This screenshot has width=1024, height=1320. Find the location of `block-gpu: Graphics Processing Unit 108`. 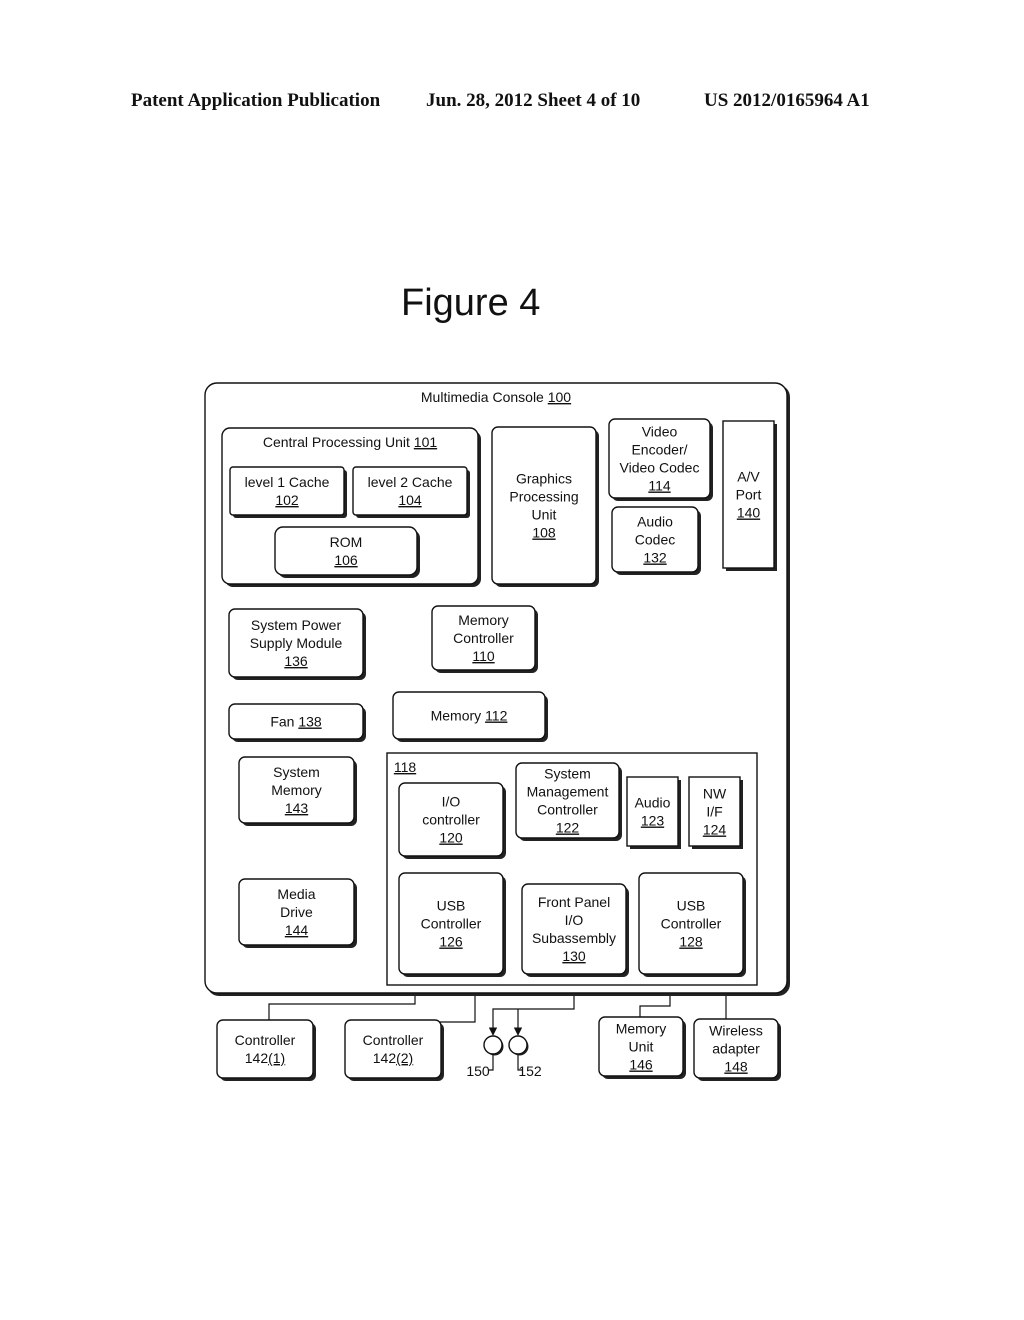

block-gpu: Graphics Processing Unit 108 is located at coordinates (545, 506).